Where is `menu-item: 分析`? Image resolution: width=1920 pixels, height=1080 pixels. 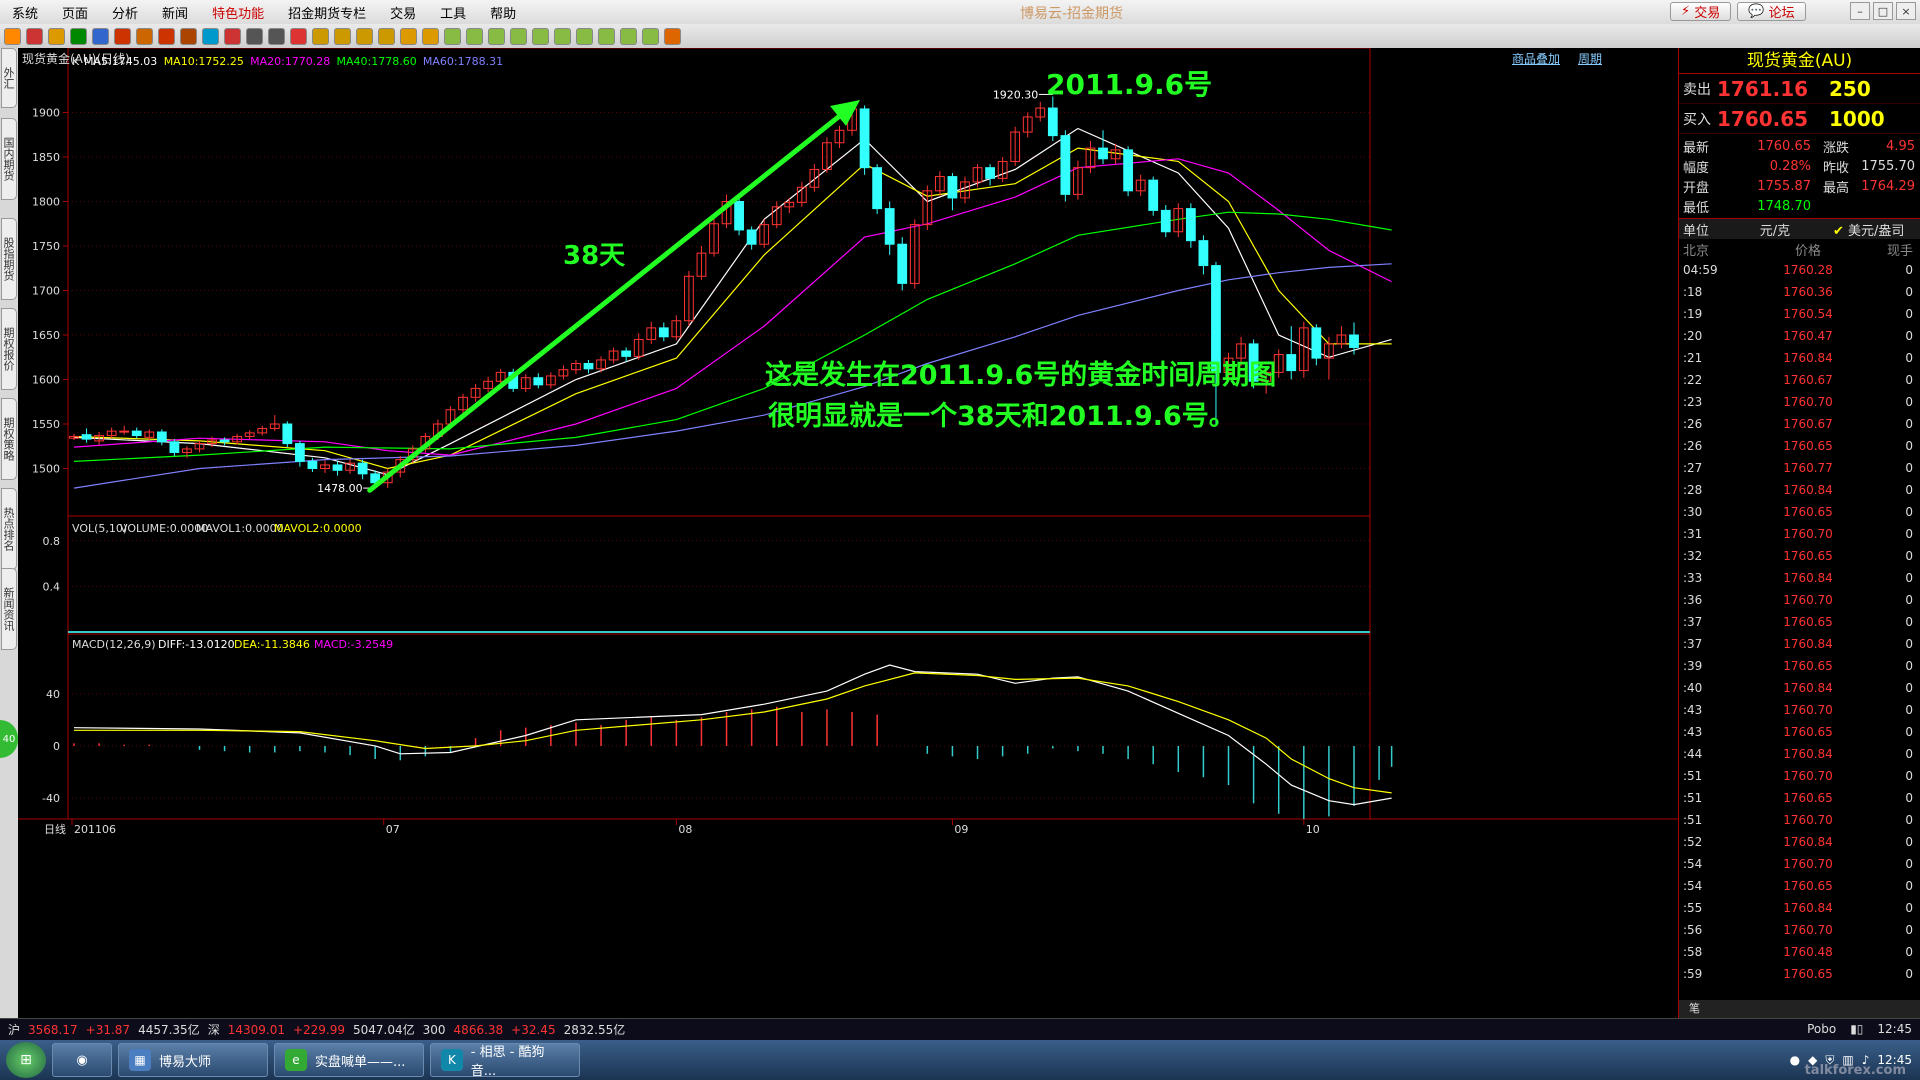
menu-item: 分析 is located at coordinates (125, 12).